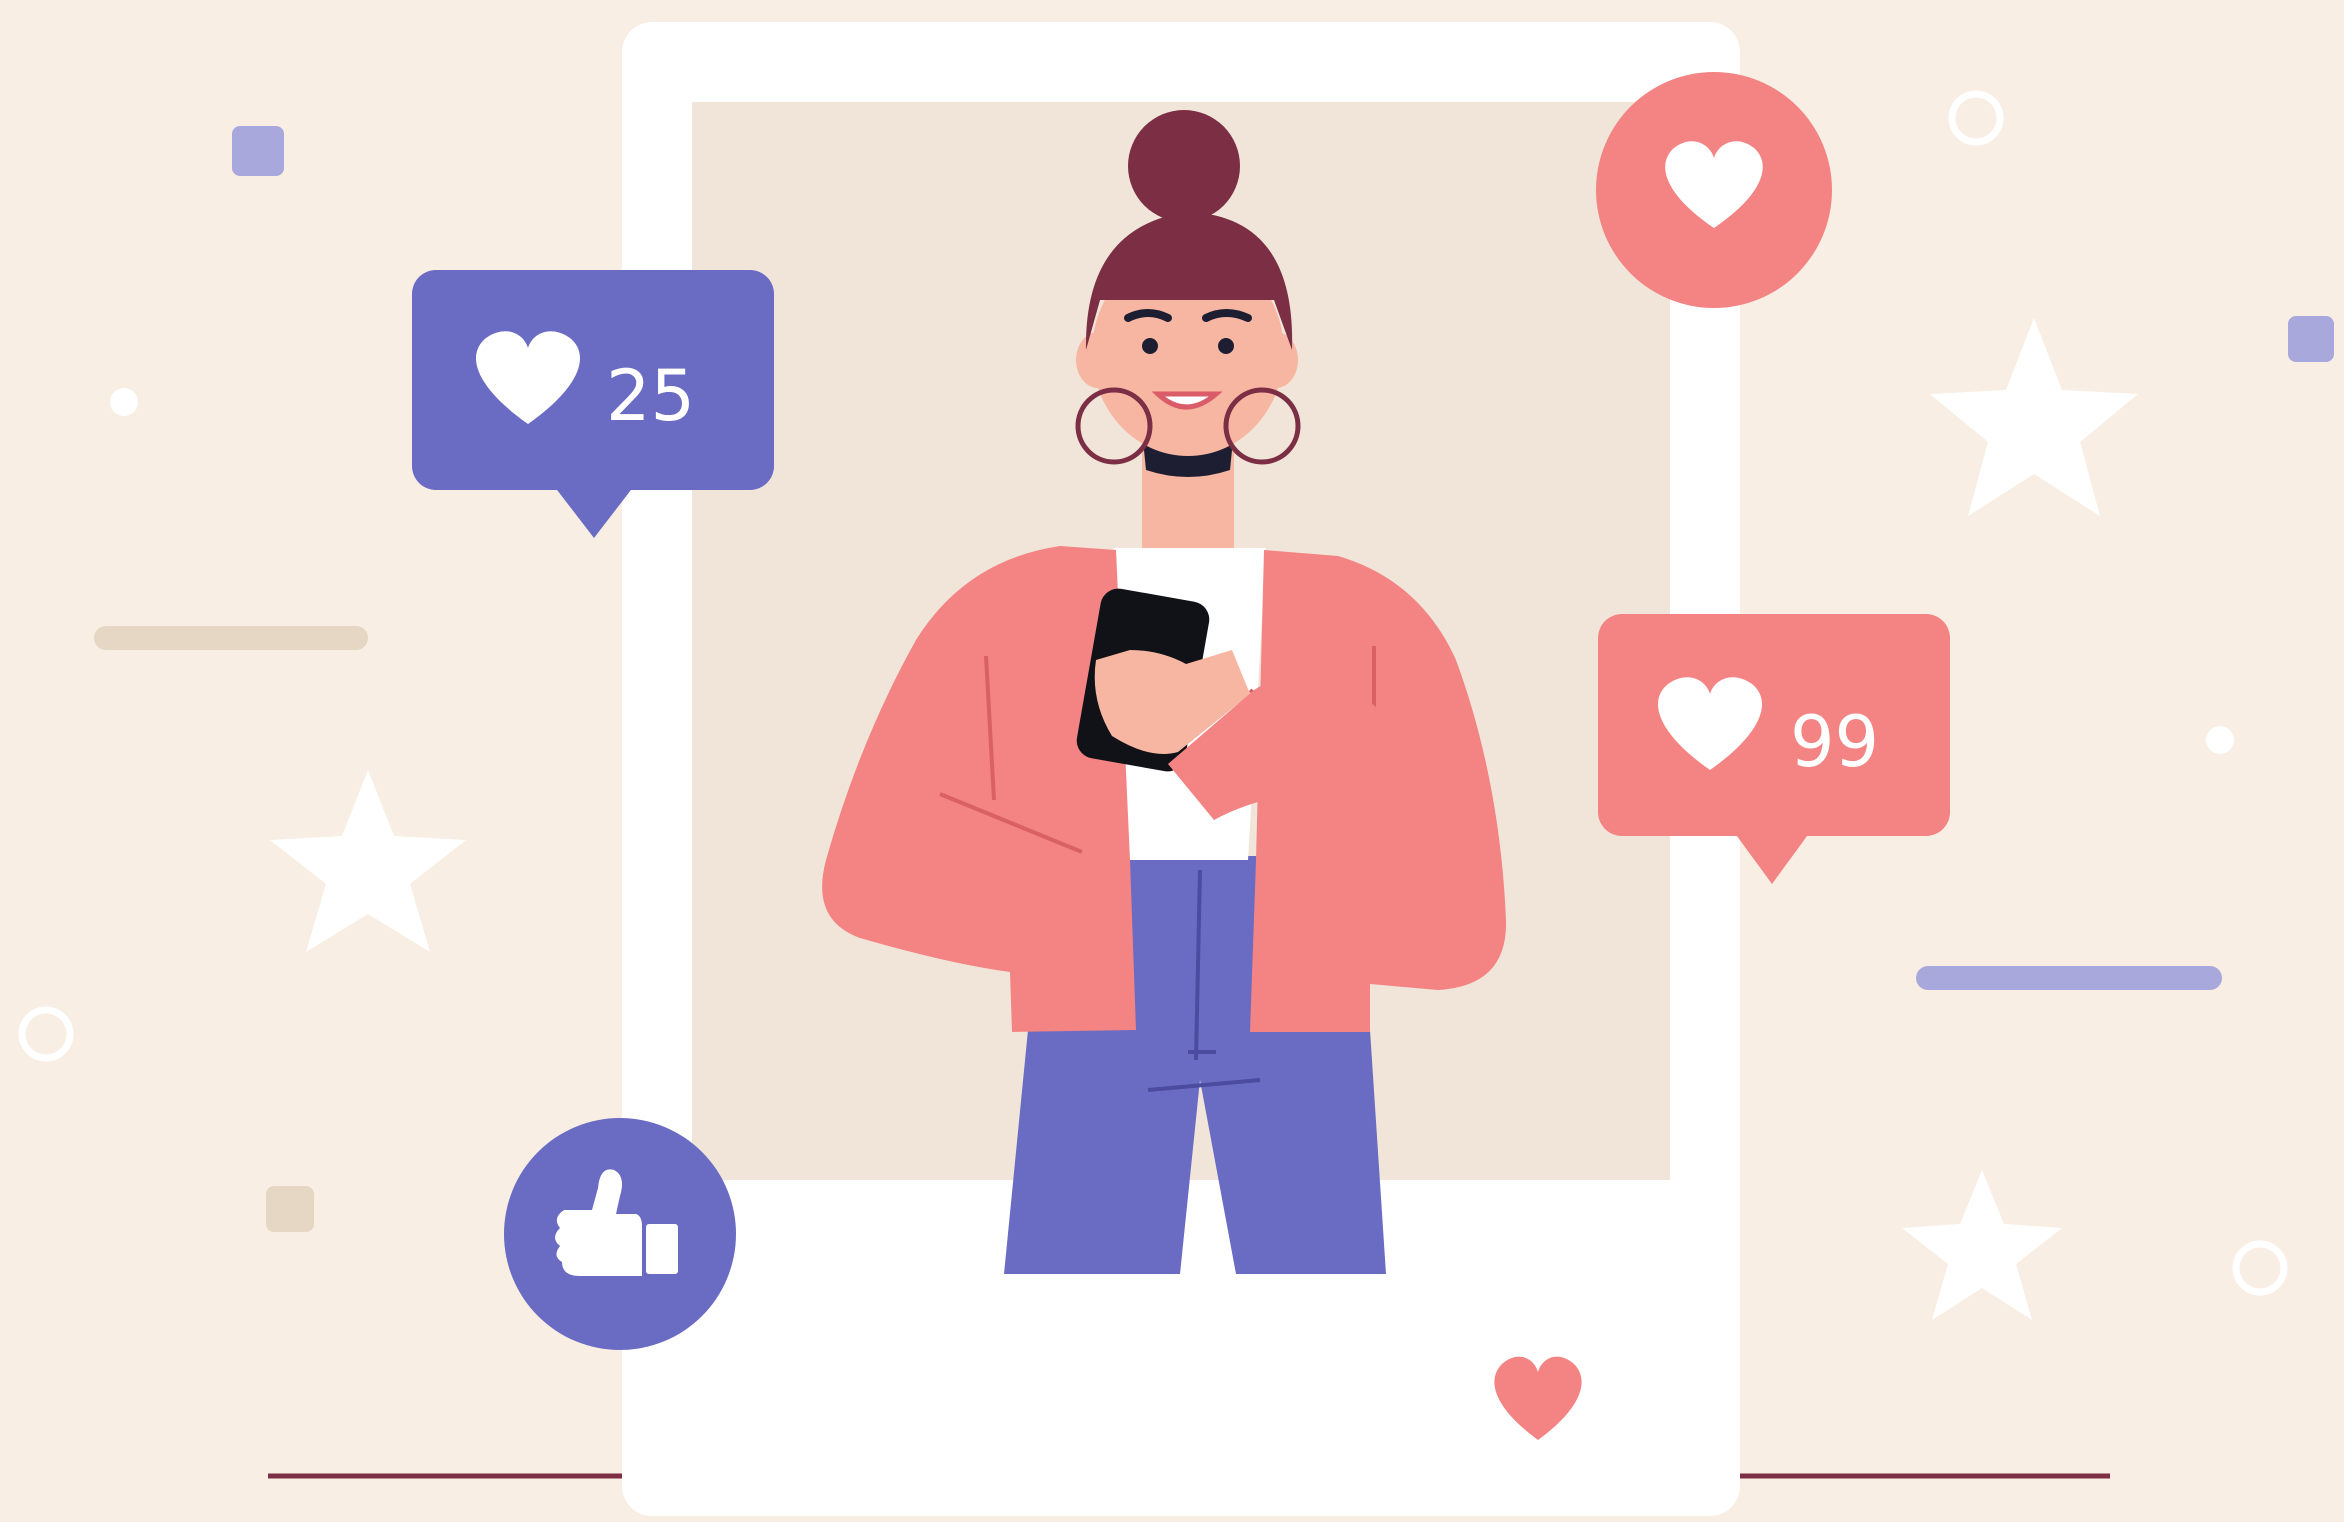 Image resolution: width=2344 pixels, height=1522 pixels. Describe the element at coordinates (620, 1234) in the screenshot. I see `thumbs-up-badge` at that location.